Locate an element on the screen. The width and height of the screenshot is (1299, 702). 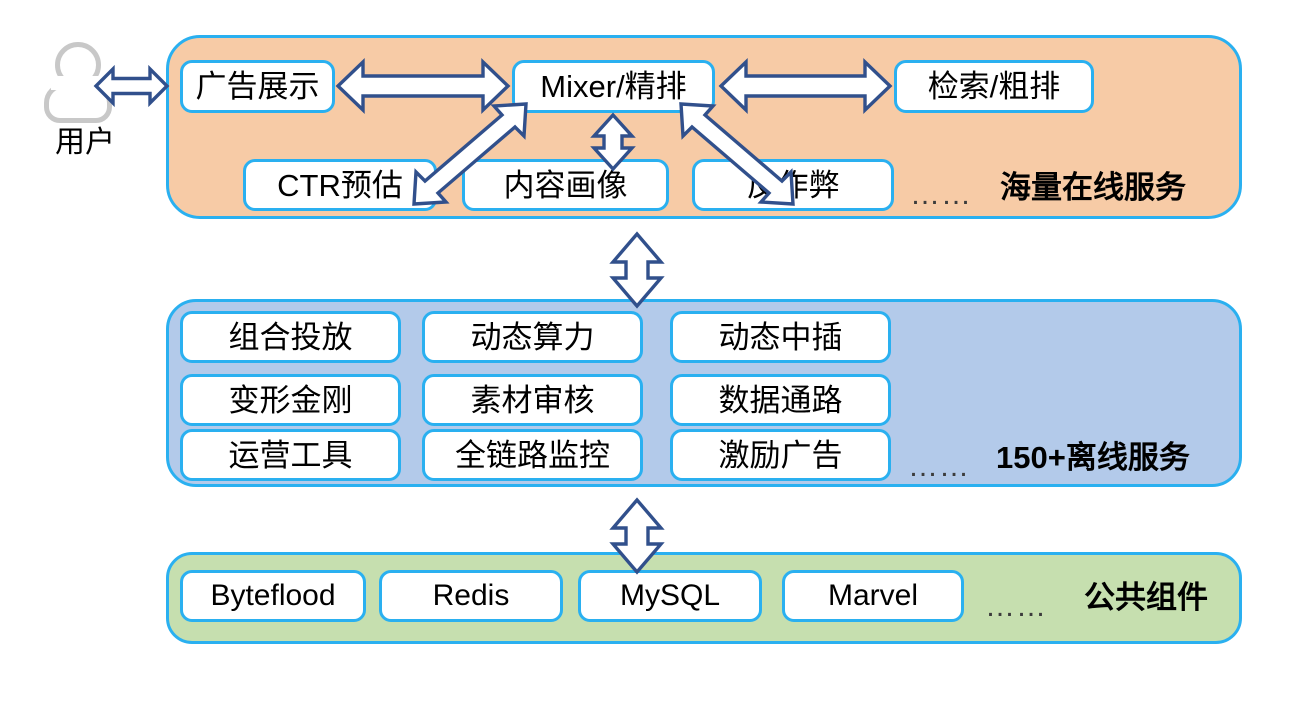
user-icon is located at coordinates (79, 82).